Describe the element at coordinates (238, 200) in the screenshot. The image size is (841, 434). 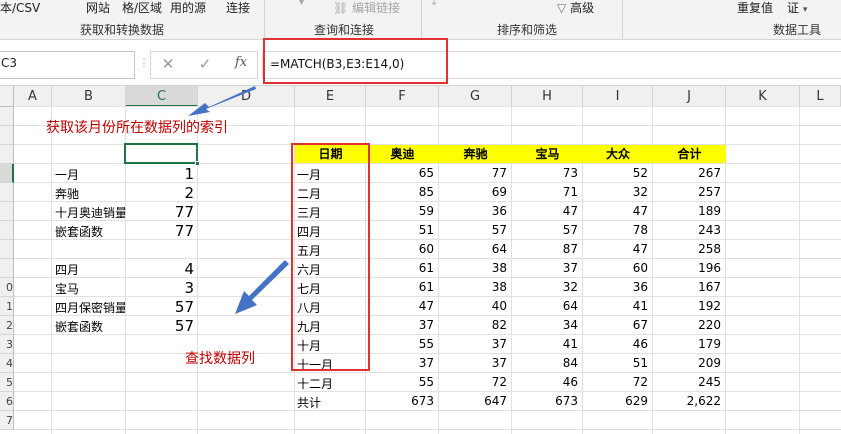
I see `annotation-arrows` at that location.